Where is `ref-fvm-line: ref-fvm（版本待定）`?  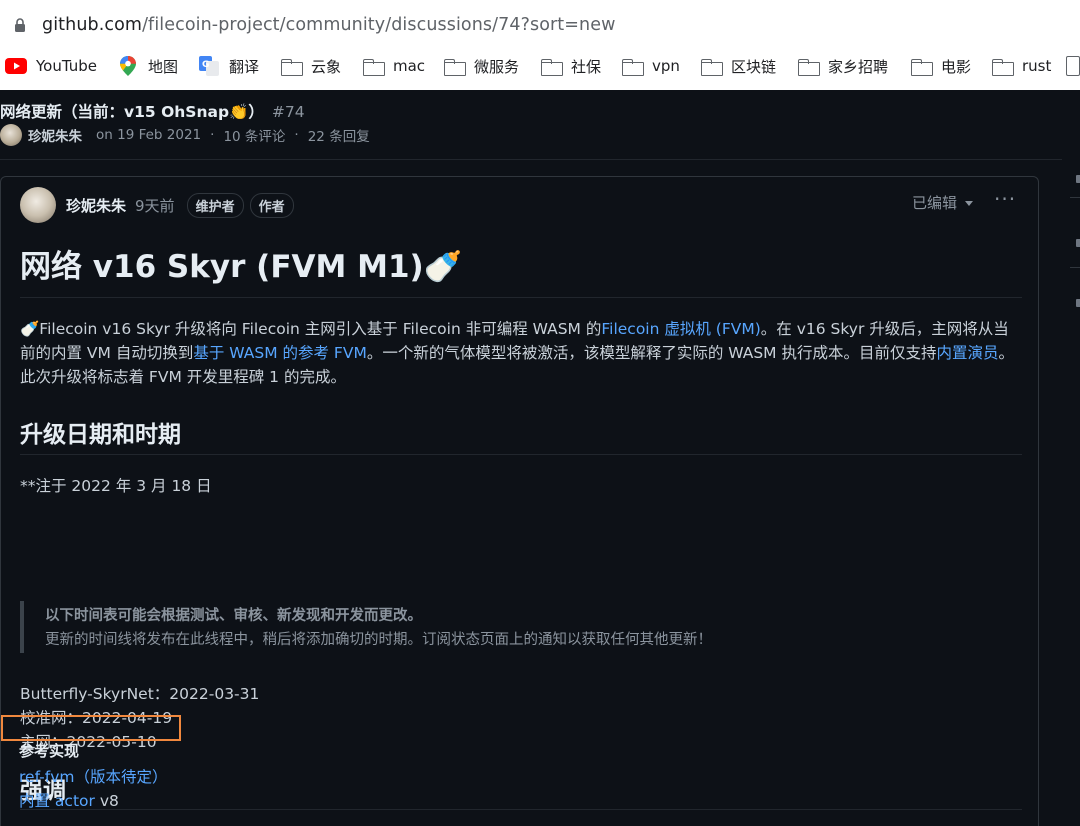 ref-fvm-line: ref-fvm（版本待定） is located at coordinates (93, 776).